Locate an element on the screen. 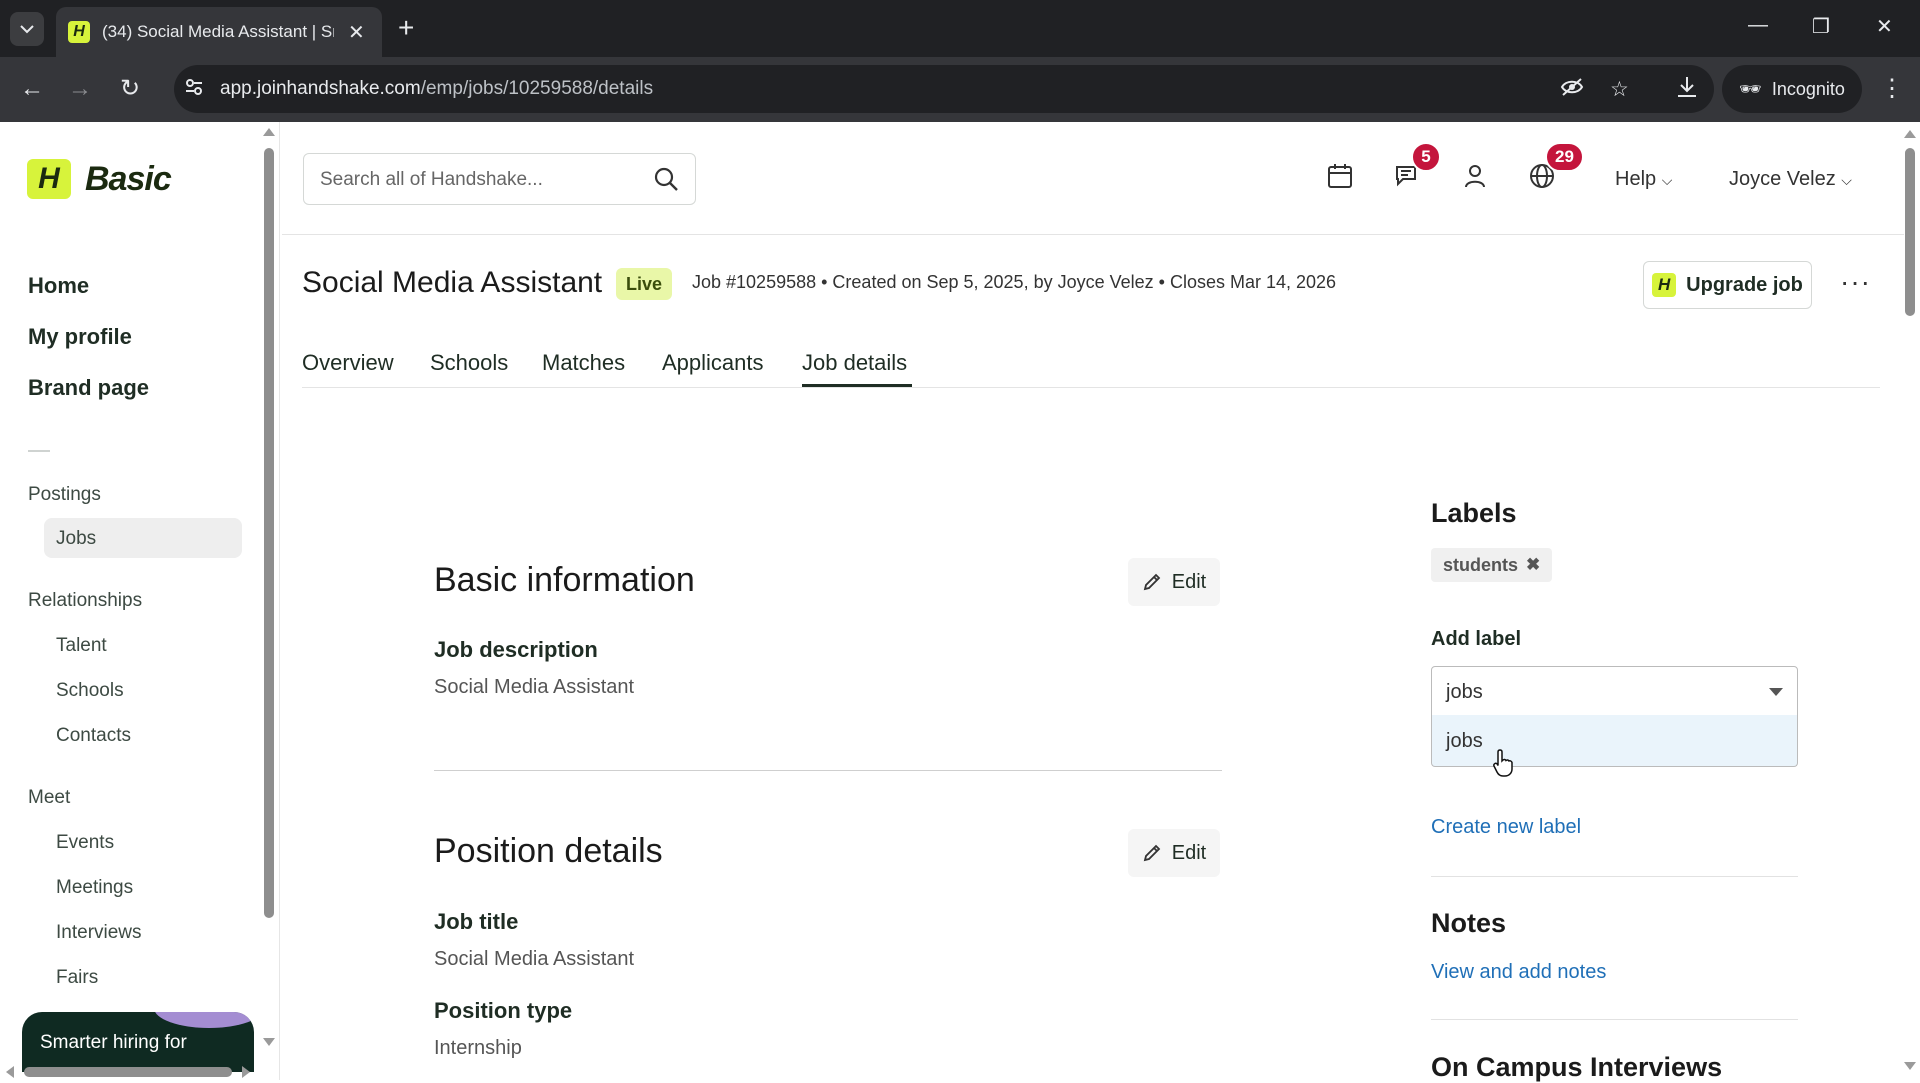  more-options-icon: ··· is located at coordinates (1855, 282).